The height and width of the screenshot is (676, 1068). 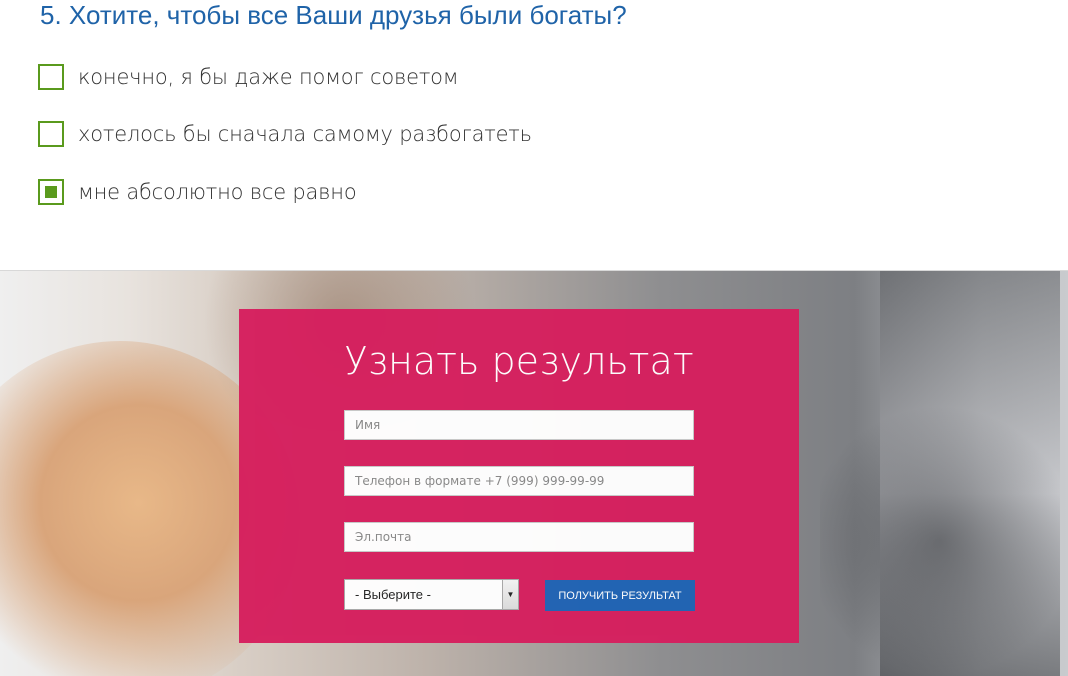 I want to click on phone-input, so click(x=519, y=481).